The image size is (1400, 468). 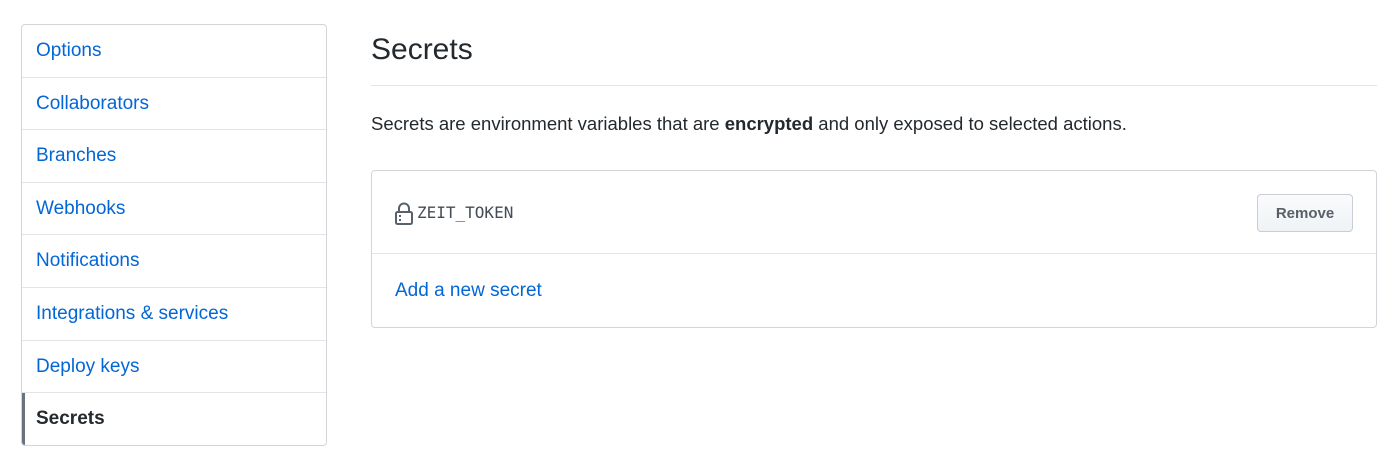 I want to click on secret-name: ZEIT_TOKEN, so click(x=465, y=212).